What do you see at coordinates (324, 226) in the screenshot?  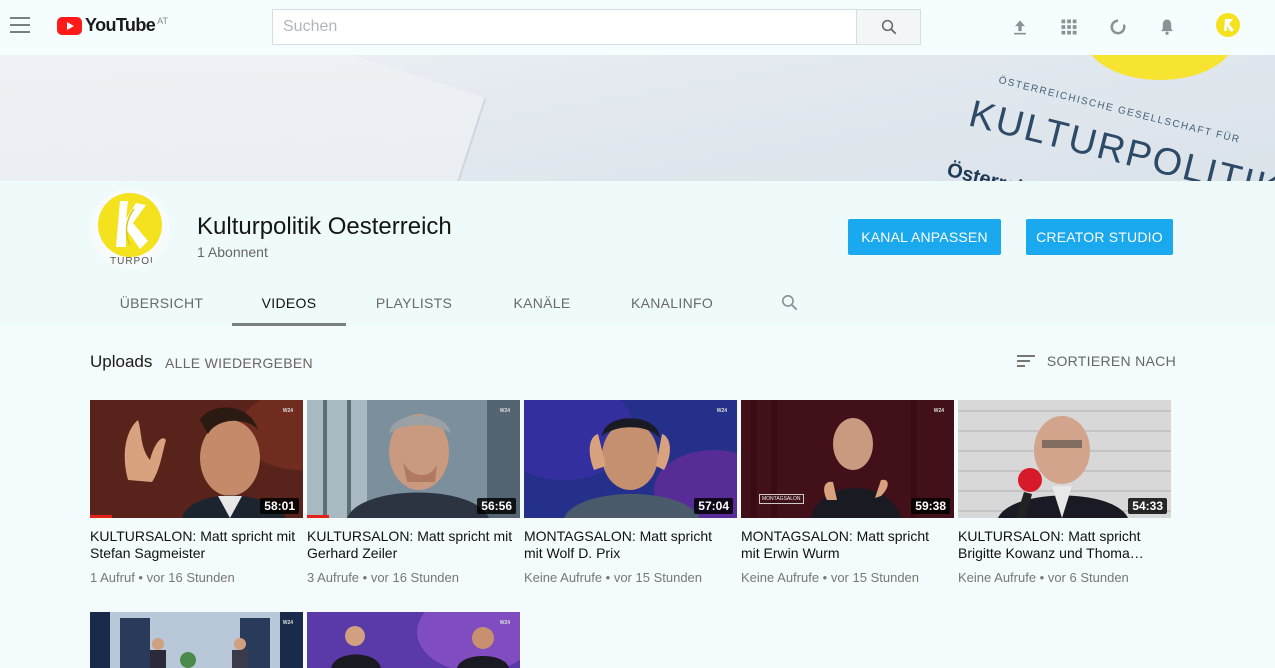 I see `channel-name: Kulturpolitik Oesterreich` at bounding box center [324, 226].